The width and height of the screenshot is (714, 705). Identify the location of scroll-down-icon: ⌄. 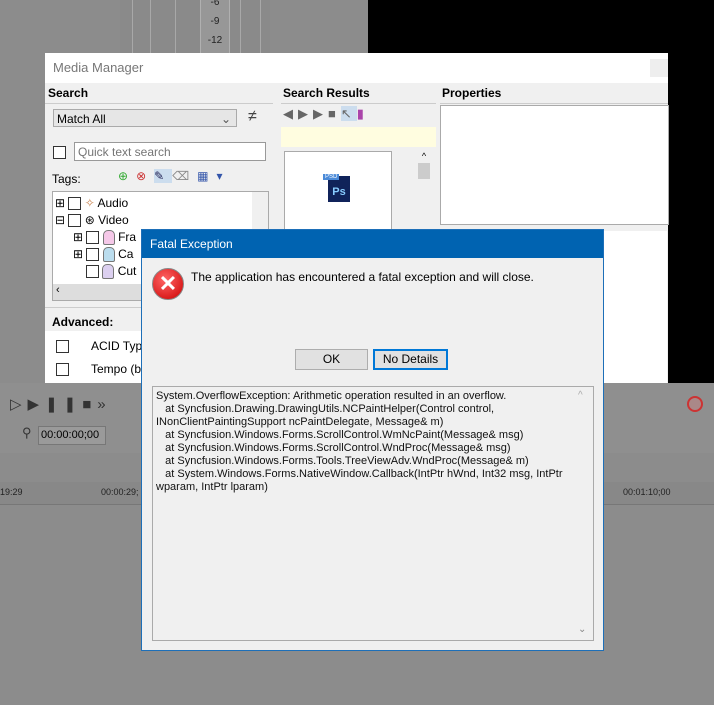
(582, 629).